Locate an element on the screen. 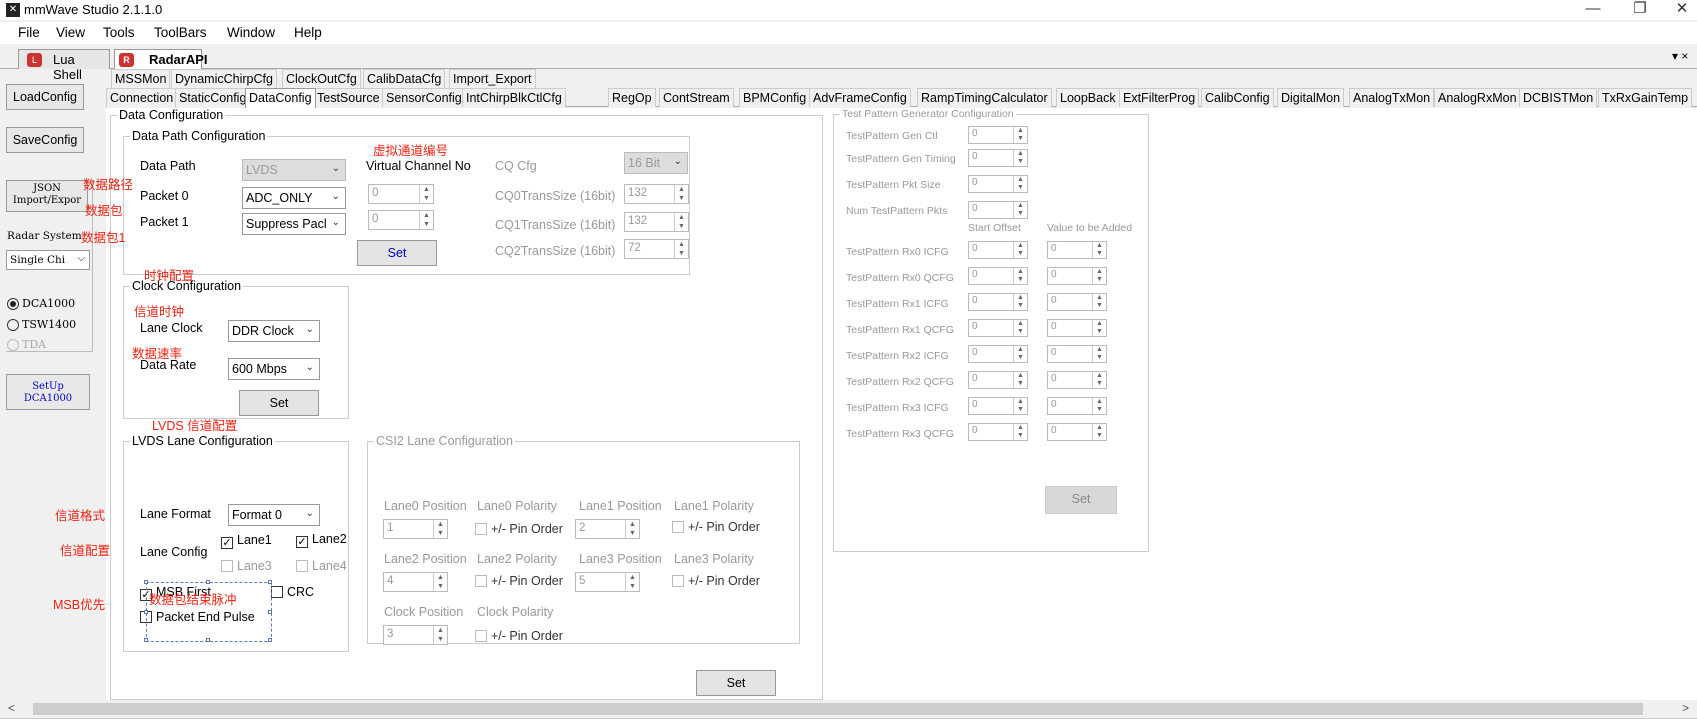  lane3-position-spinner: 5 ▲ ▼ is located at coordinates (607, 582).